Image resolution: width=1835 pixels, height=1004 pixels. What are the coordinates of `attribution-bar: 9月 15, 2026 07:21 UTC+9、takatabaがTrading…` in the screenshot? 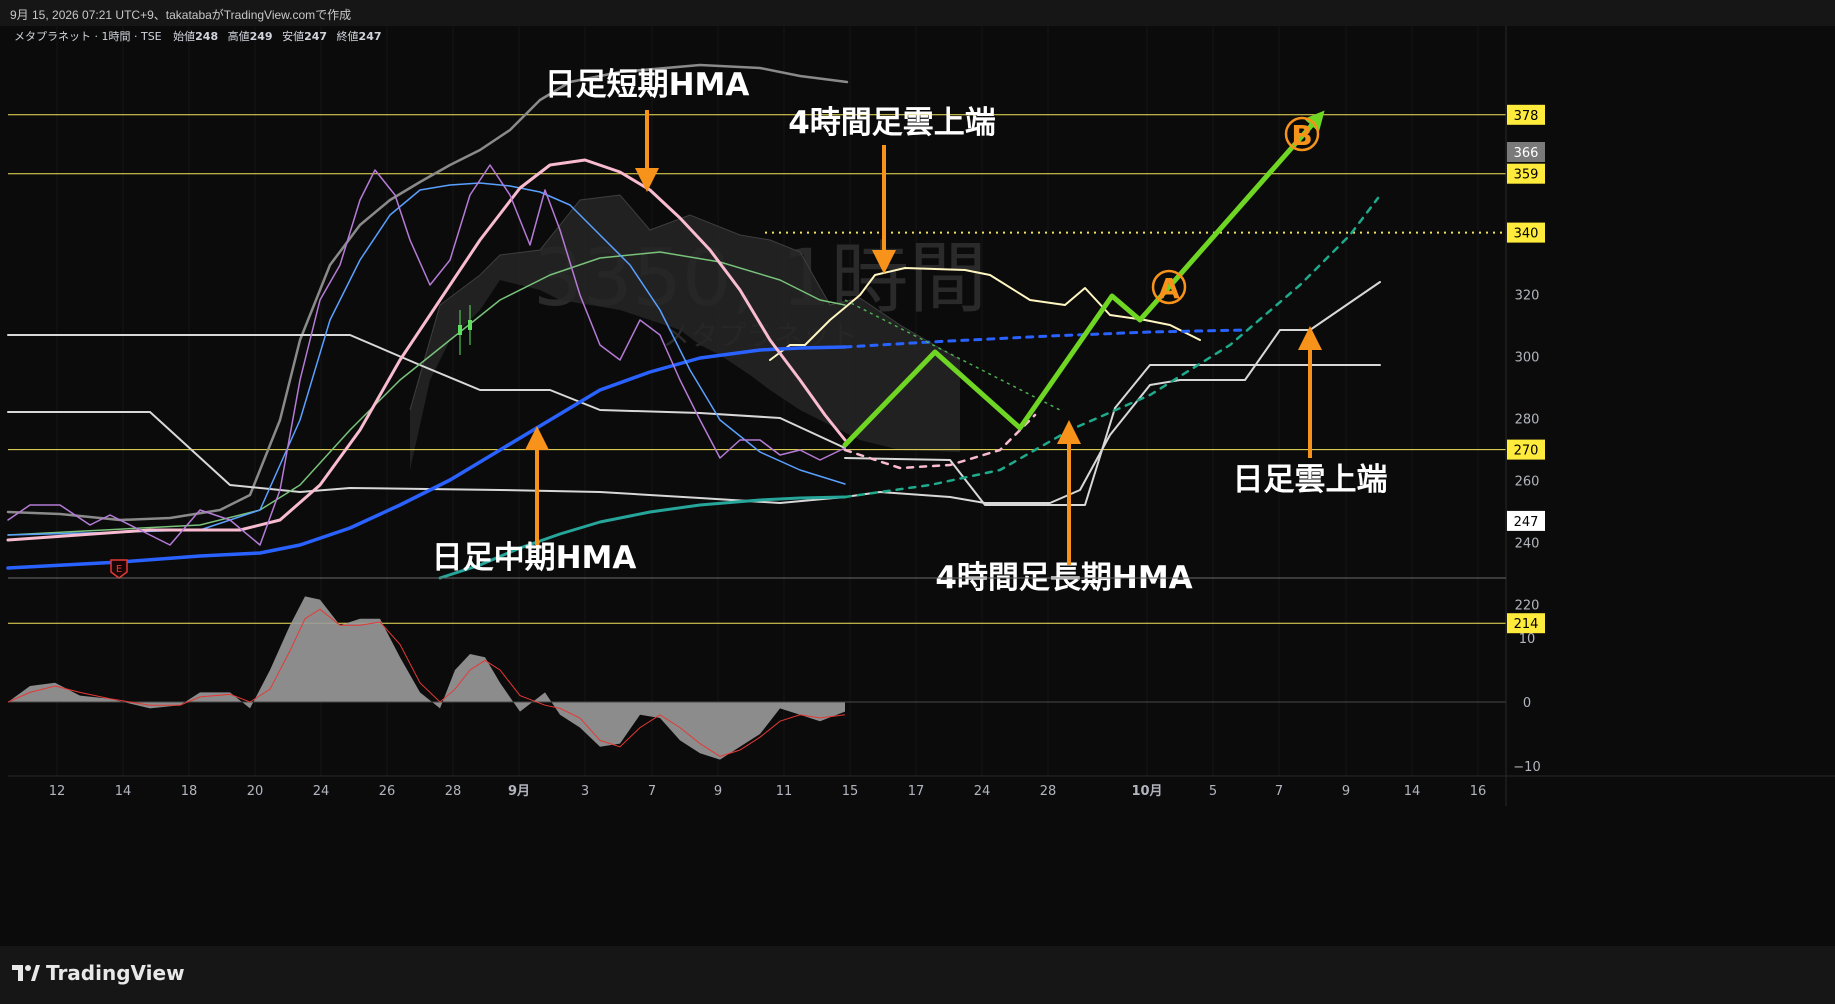 It's located at (917, 13).